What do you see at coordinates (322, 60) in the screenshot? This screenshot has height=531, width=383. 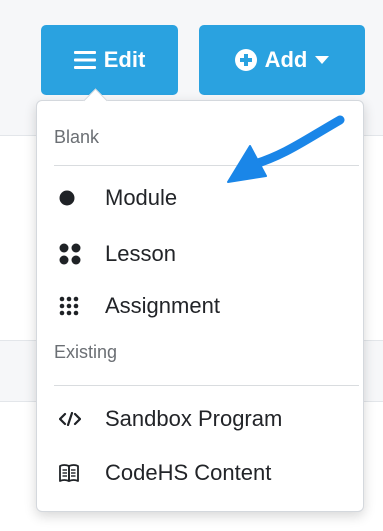 I see `caret-down-icon` at bounding box center [322, 60].